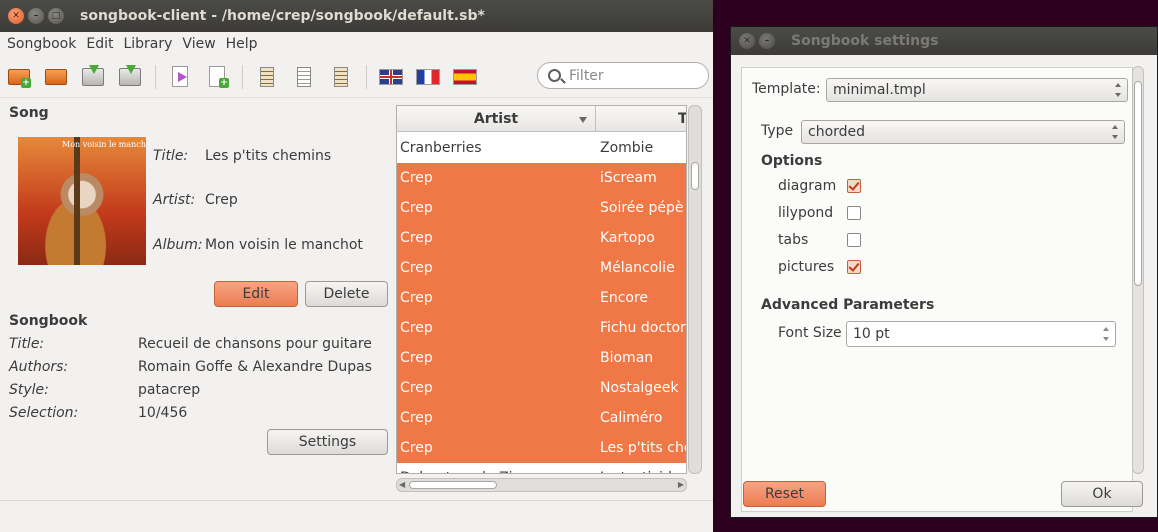 The image size is (1158, 532). Describe the element at coordinates (130, 76) in the screenshot. I see `save-as-icon` at that location.